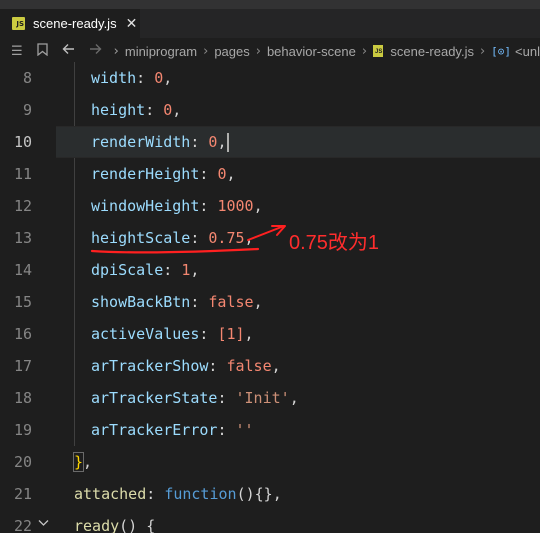  What do you see at coordinates (95, 51) in the screenshot?
I see `arrow-right-icon` at bounding box center [95, 51].